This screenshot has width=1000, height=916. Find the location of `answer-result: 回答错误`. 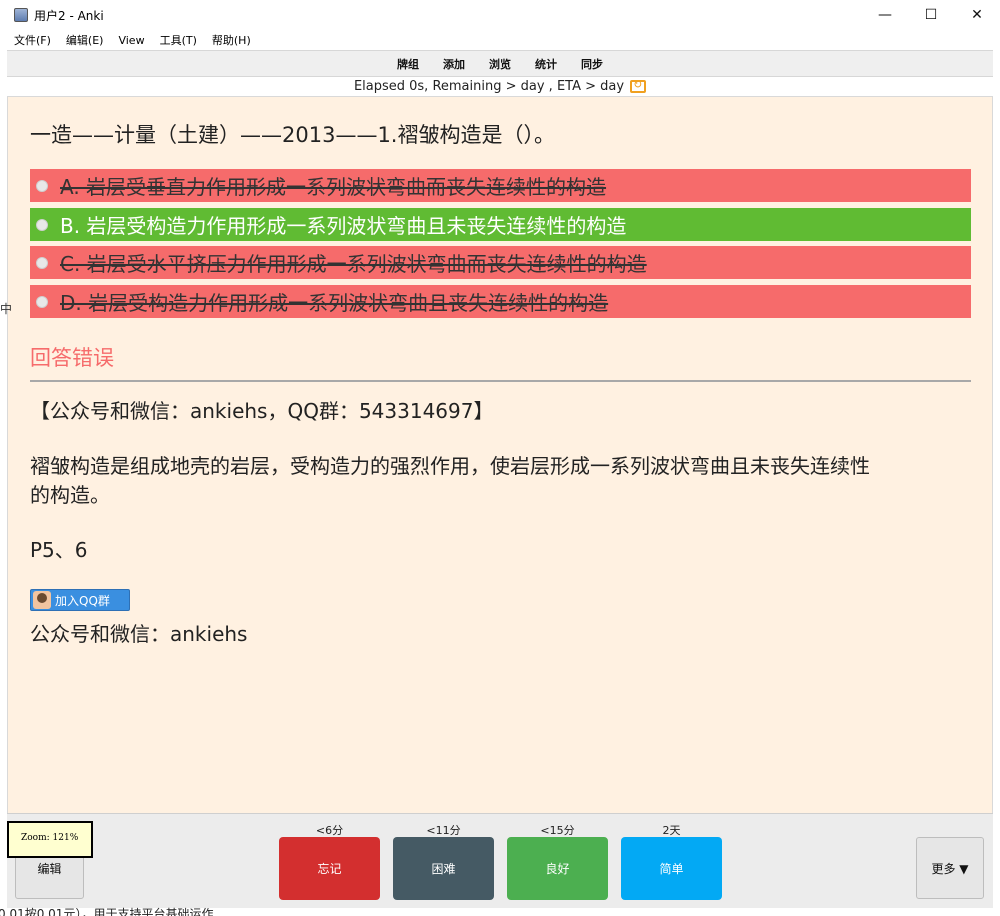

answer-result: 回答错误 is located at coordinates (72, 358).